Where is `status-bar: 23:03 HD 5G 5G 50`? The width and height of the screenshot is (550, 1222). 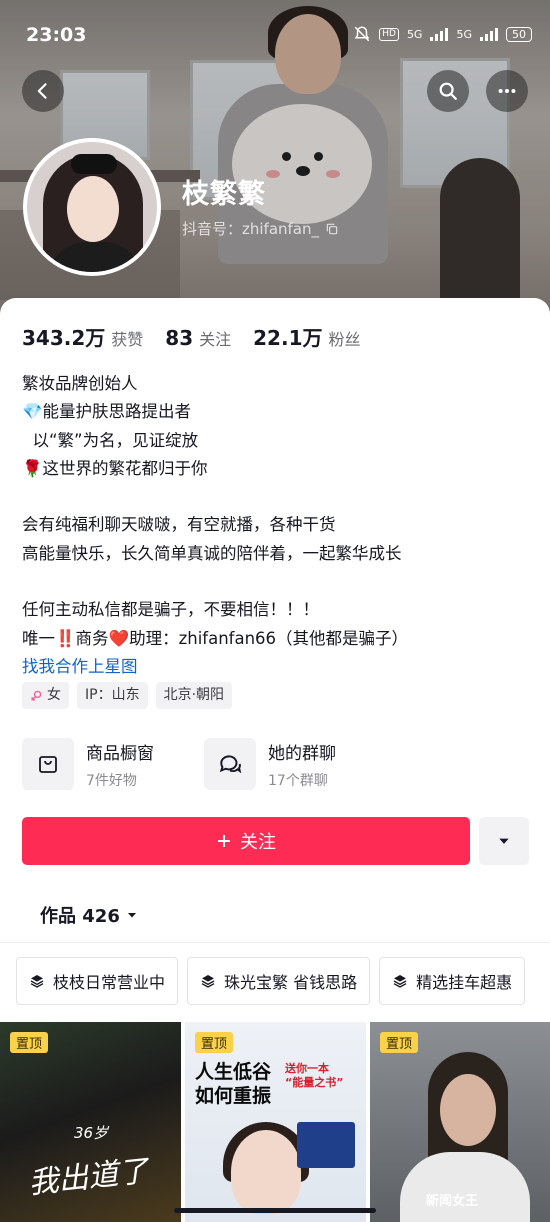 status-bar: 23:03 HD 5G 5G 50 is located at coordinates (275, 35).